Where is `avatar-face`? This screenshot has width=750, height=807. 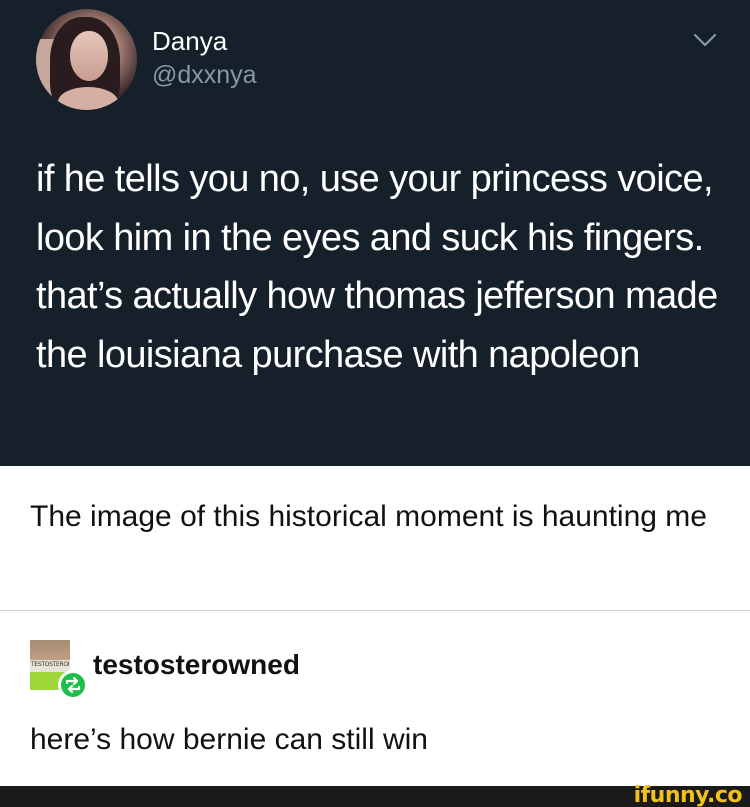 avatar-face is located at coordinates (89, 56).